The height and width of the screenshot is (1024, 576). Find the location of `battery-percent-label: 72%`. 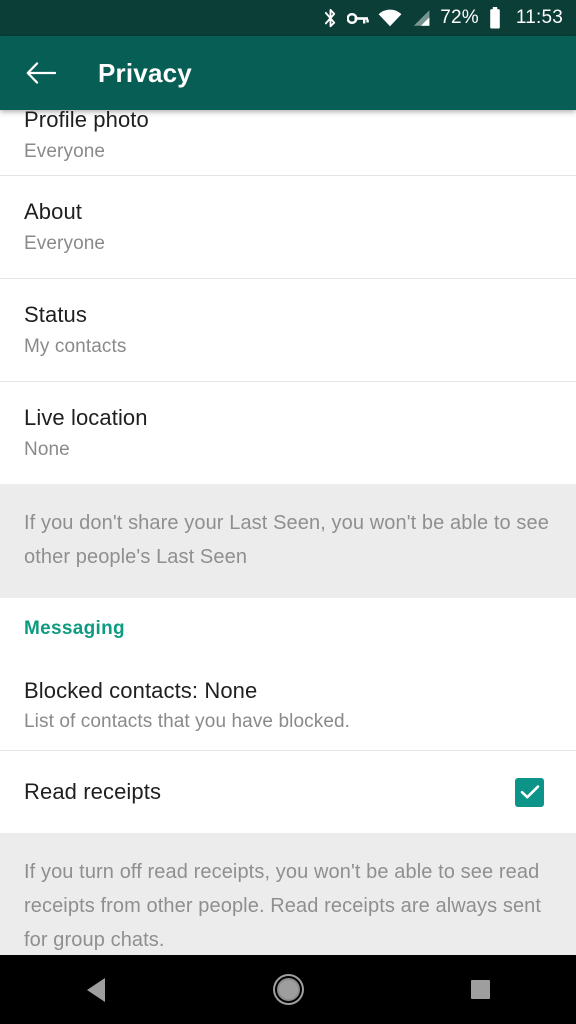

battery-percent-label: 72% is located at coordinates (459, 17).